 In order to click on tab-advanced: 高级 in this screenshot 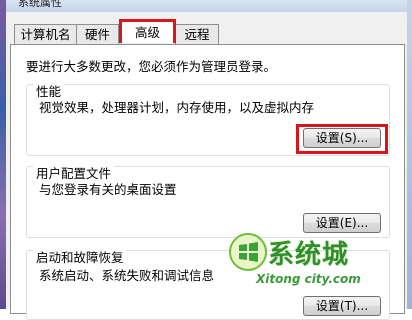, I will do `click(147, 31)`.